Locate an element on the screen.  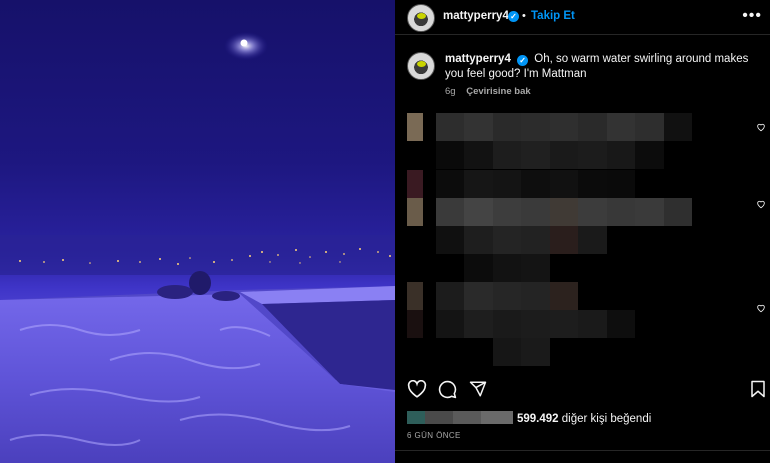
caption-meta: 6g Çevirisine bak is located at coordinates (488, 91).